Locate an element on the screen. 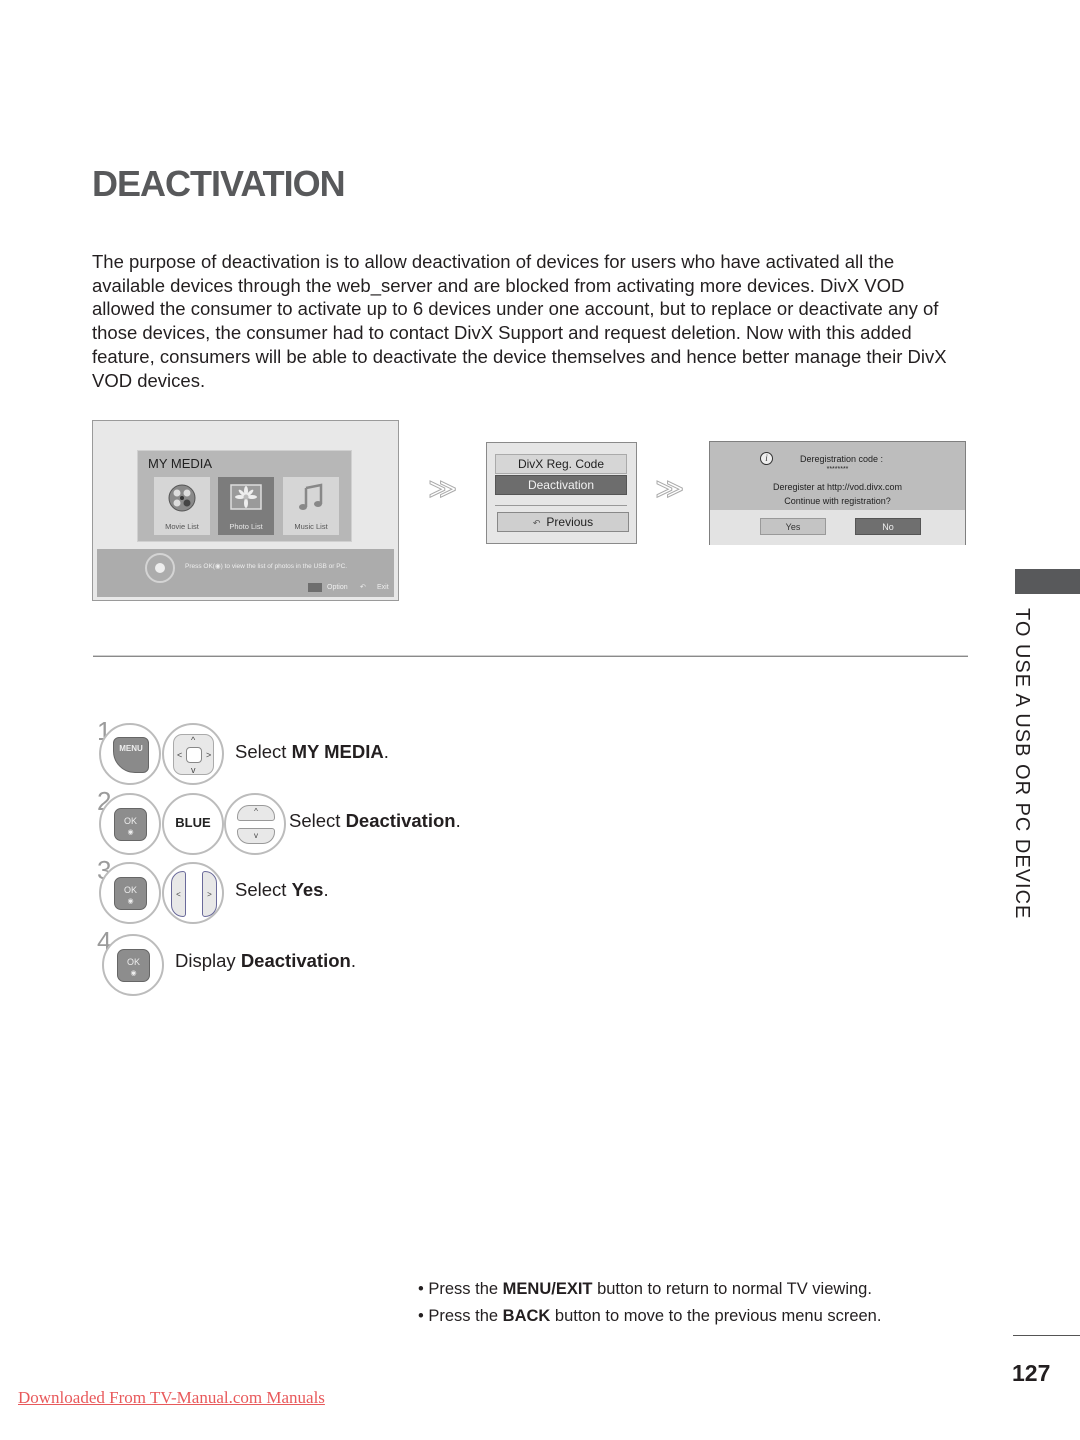 This screenshot has height=1440, width=1080. menu-key: MENU is located at coordinates (131, 755).